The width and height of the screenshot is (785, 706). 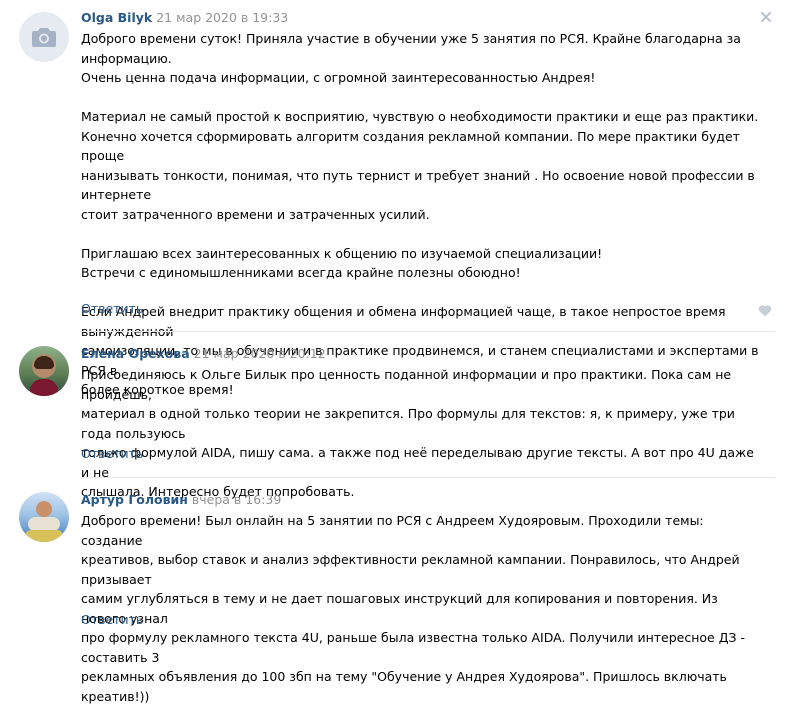 I want to click on comment-header: Olga Bilyk 21 мар 2020 в 19:33, so click(x=184, y=18).